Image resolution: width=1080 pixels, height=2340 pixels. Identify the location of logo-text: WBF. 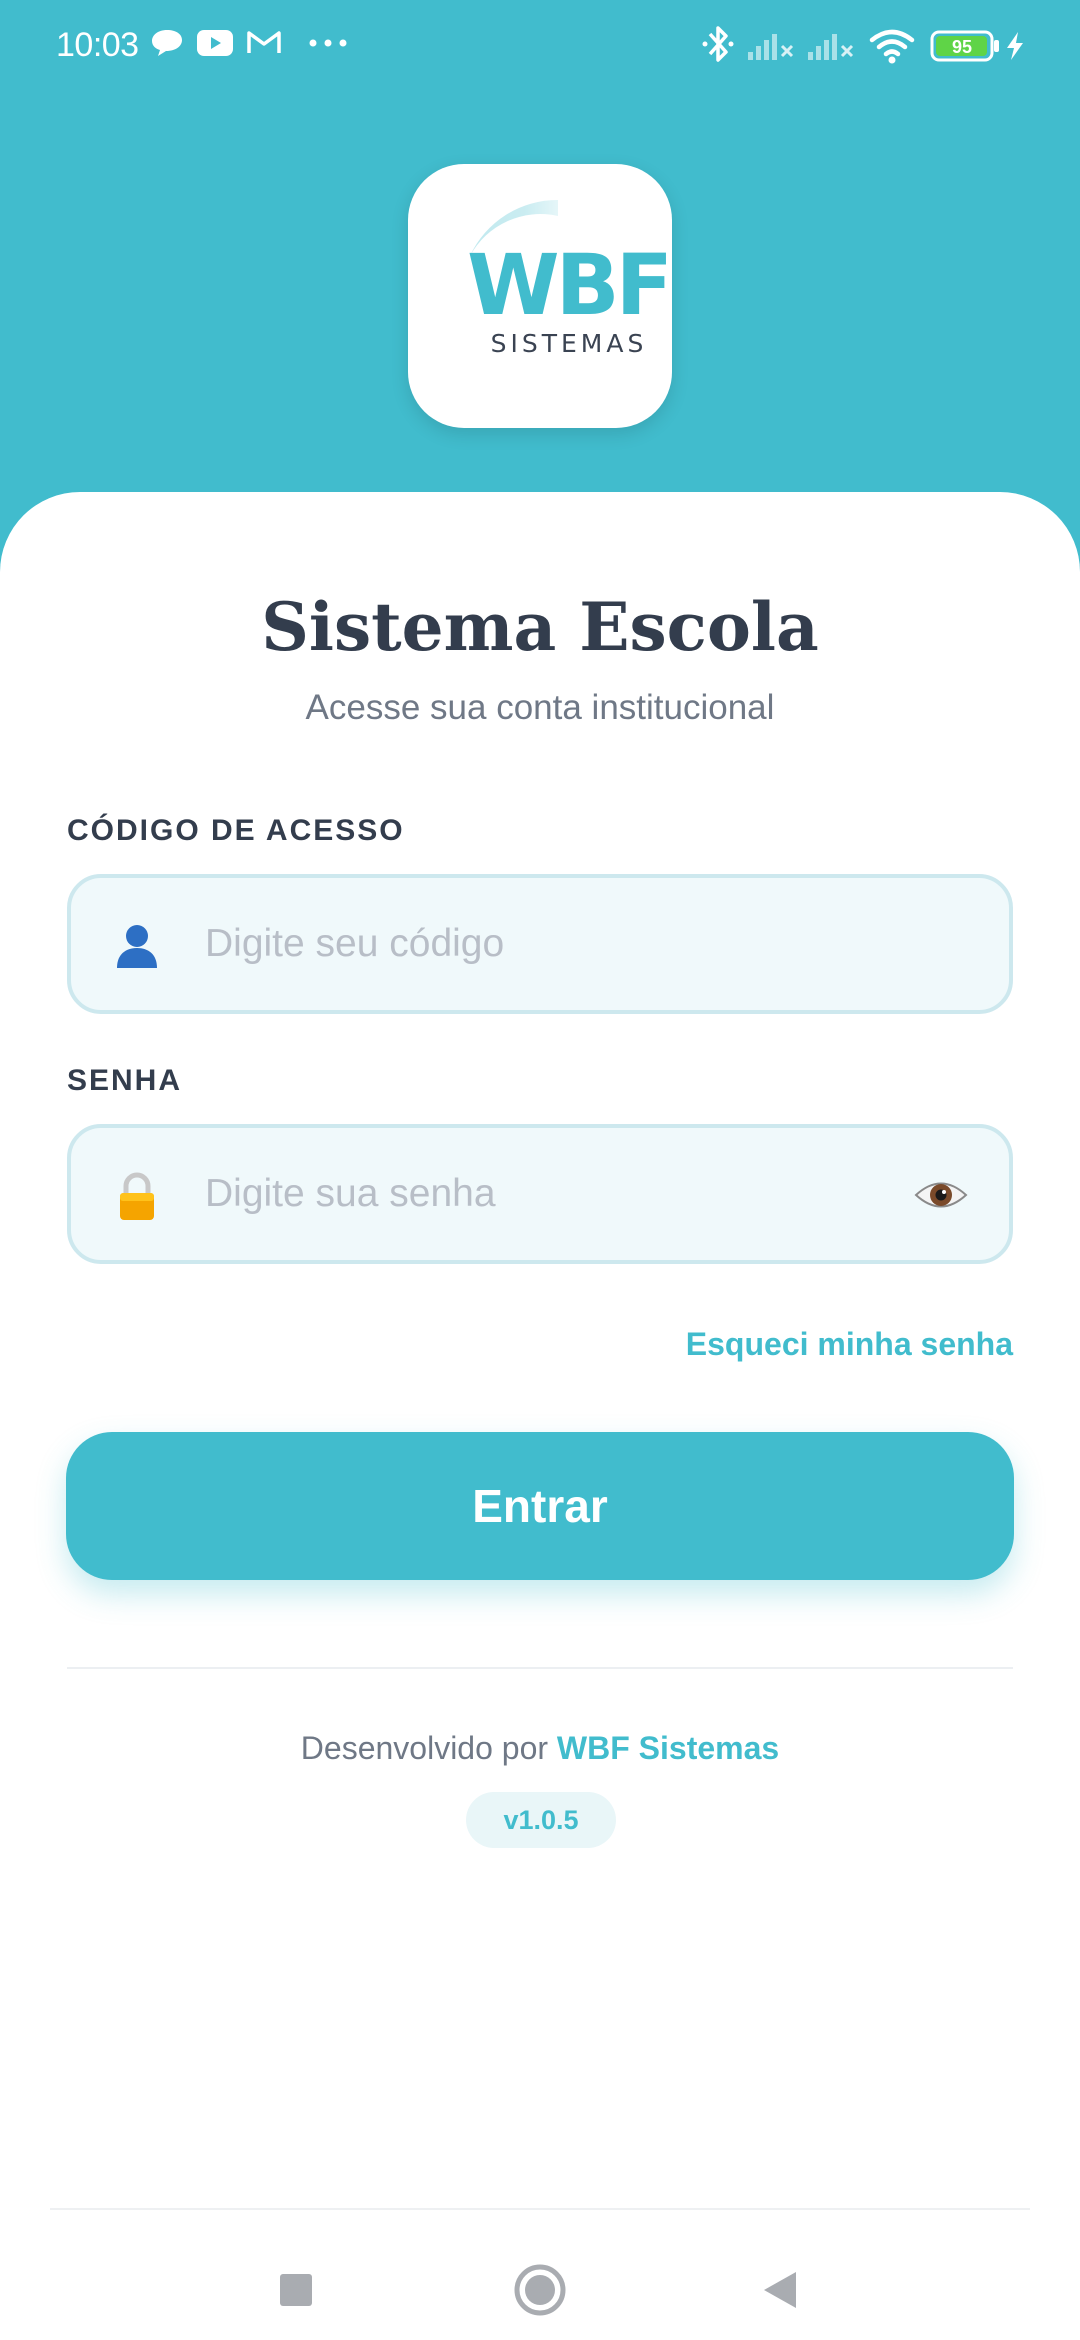
(568, 285).